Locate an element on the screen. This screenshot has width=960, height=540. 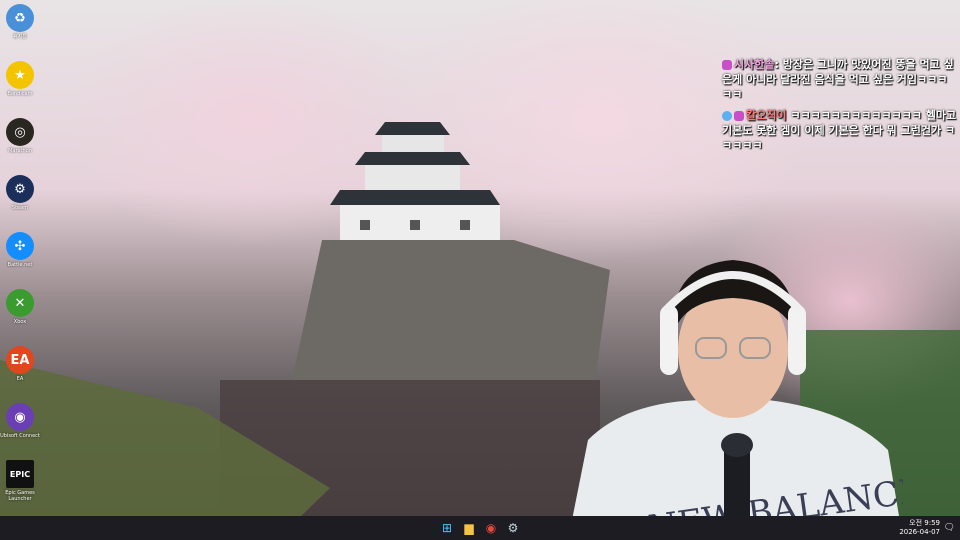
badge-icon is located at coordinates (727, 116).